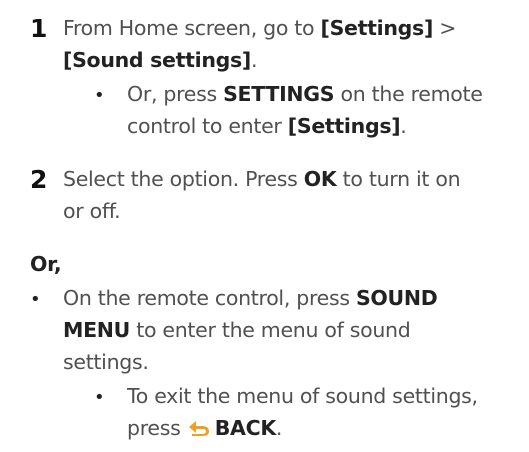 This screenshot has width=529, height=452. Describe the element at coordinates (209, 298) in the screenshot. I see `alt-text-1: On the remote control, press` at that location.